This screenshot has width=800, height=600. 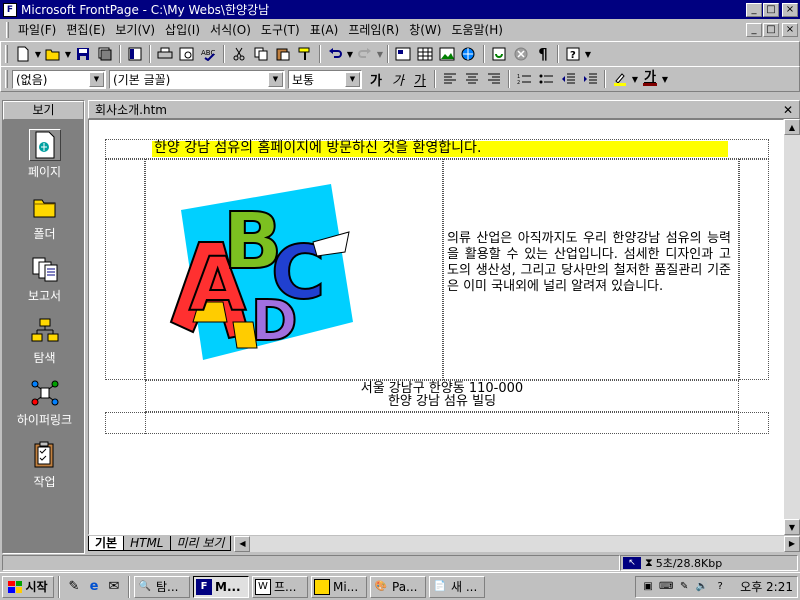 I want to click on insert-component-button, so click(x=403, y=54).